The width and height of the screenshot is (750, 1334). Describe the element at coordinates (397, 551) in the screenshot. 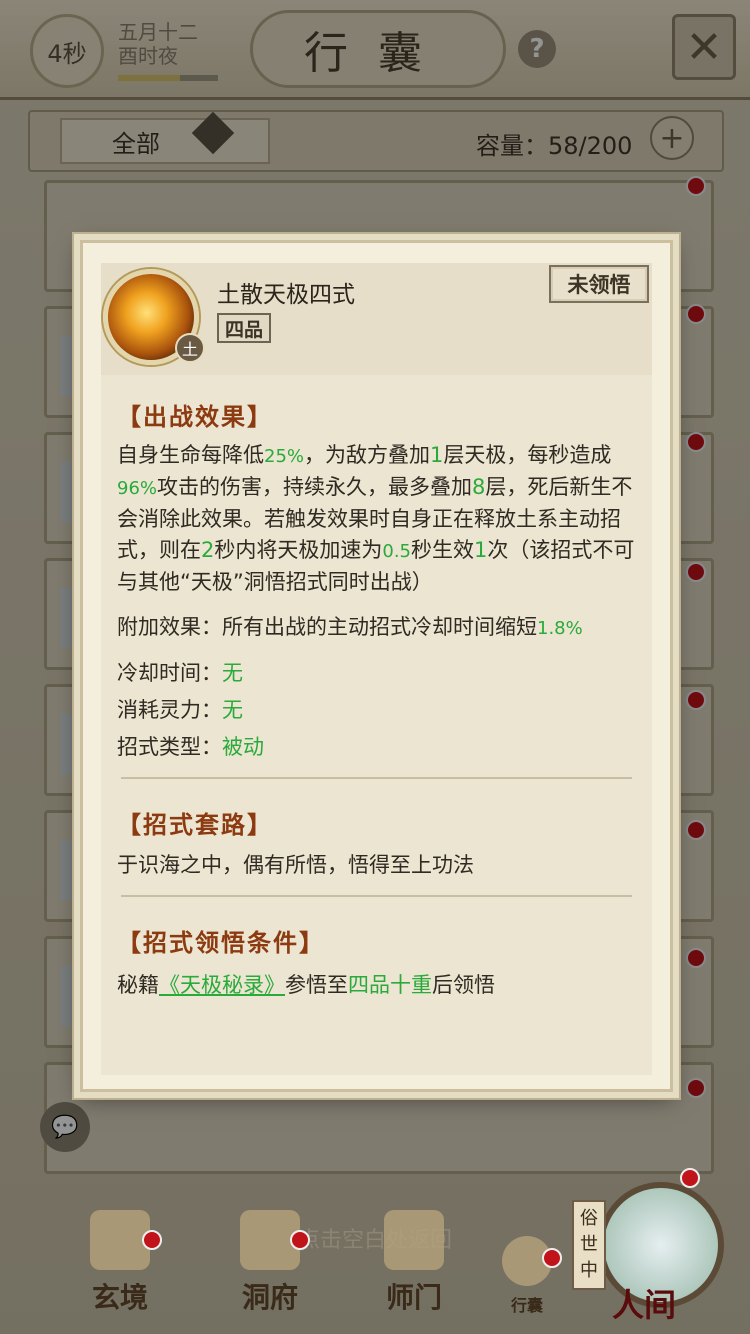

I see `effect-value: 0.5` at that location.